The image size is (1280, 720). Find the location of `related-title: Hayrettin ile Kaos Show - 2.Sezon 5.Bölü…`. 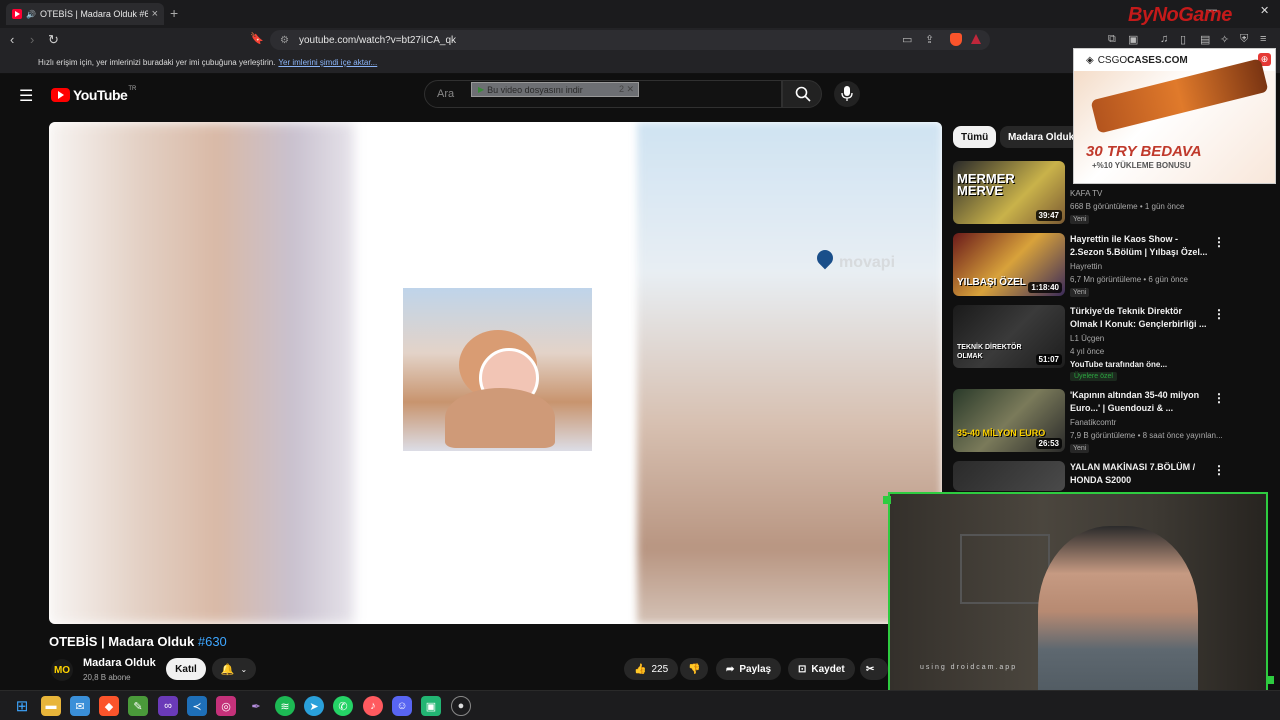

related-title: Hayrettin ile Kaos Show - 2.Sezon 5.Bölü… is located at coordinates (1141, 246).